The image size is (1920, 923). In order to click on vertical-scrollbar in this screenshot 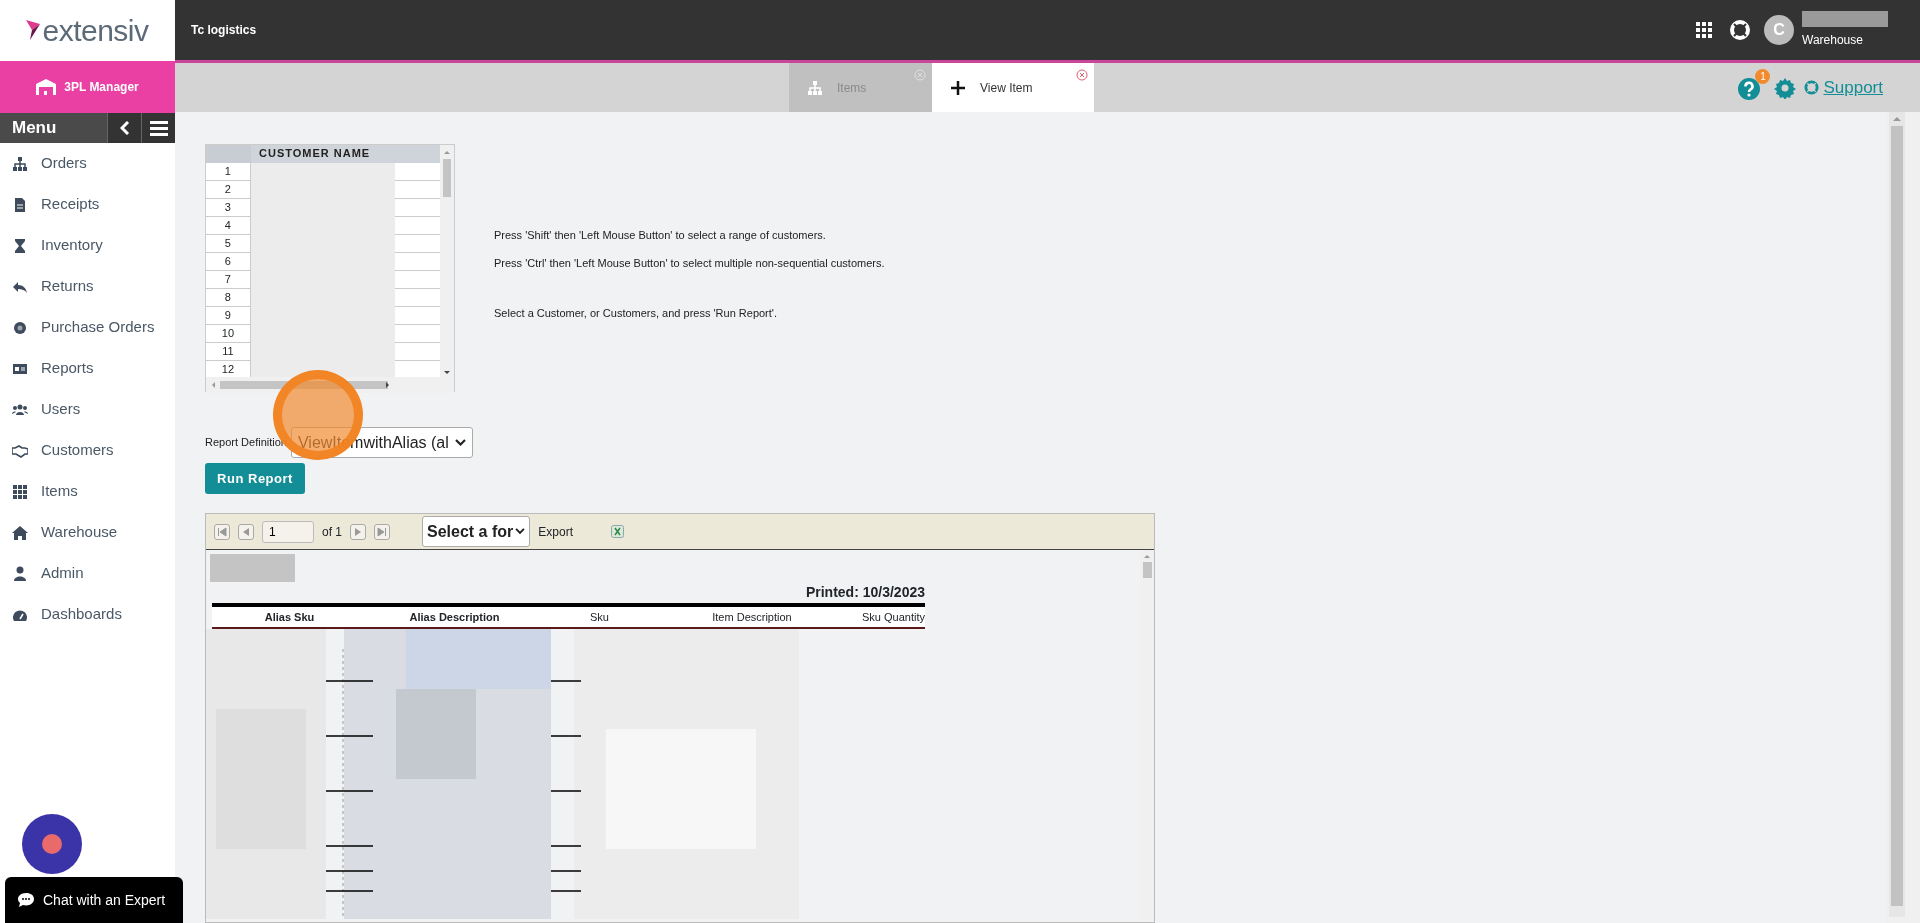, I will do `click(447, 261)`.